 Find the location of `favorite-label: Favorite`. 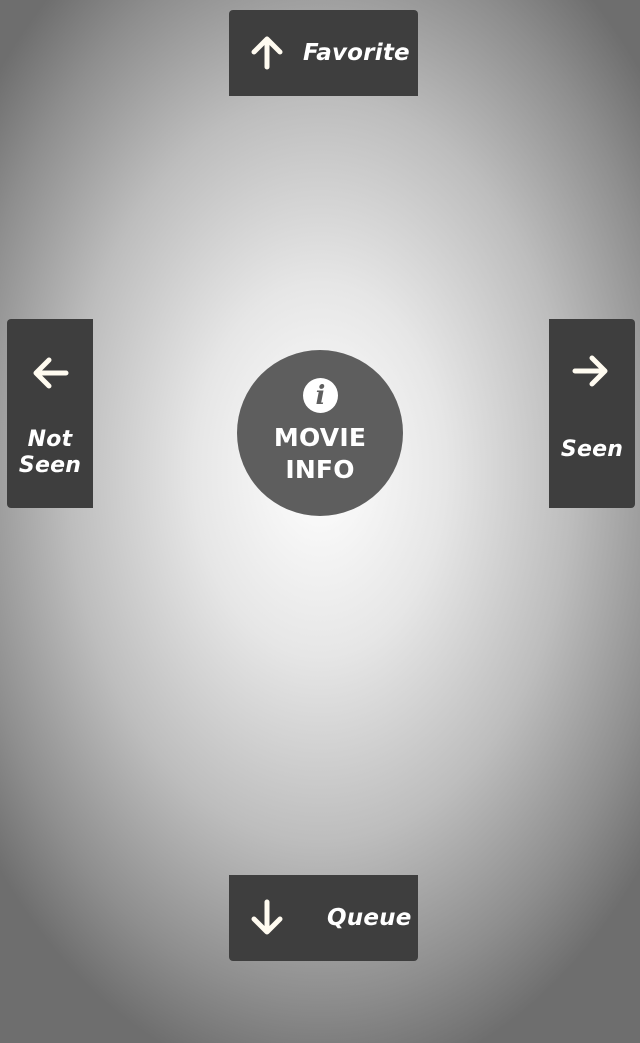

favorite-label: Favorite is located at coordinates (356, 53).